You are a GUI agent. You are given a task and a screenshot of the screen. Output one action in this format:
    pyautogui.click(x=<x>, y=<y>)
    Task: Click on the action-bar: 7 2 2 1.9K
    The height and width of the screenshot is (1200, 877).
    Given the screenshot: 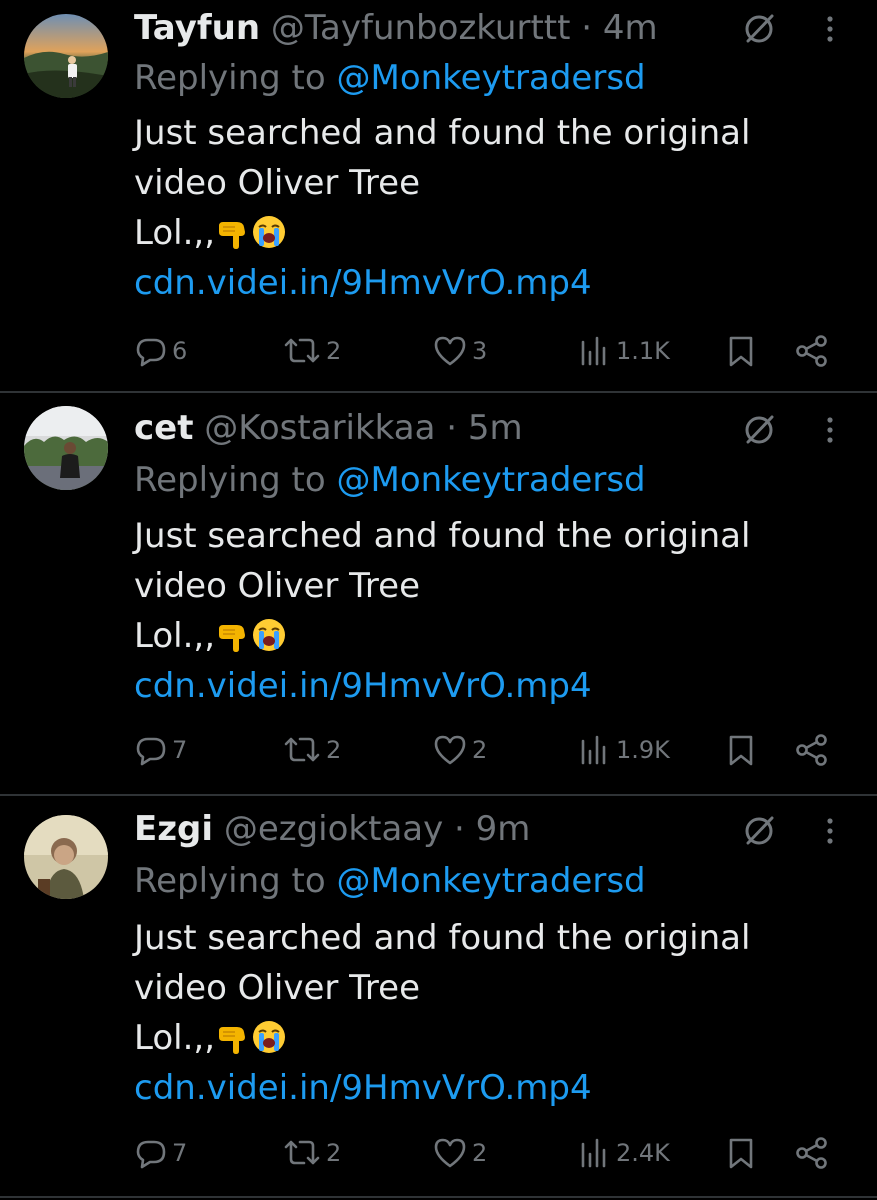 What is the action you would take?
    pyautogui.click(x=484, y=750)
    